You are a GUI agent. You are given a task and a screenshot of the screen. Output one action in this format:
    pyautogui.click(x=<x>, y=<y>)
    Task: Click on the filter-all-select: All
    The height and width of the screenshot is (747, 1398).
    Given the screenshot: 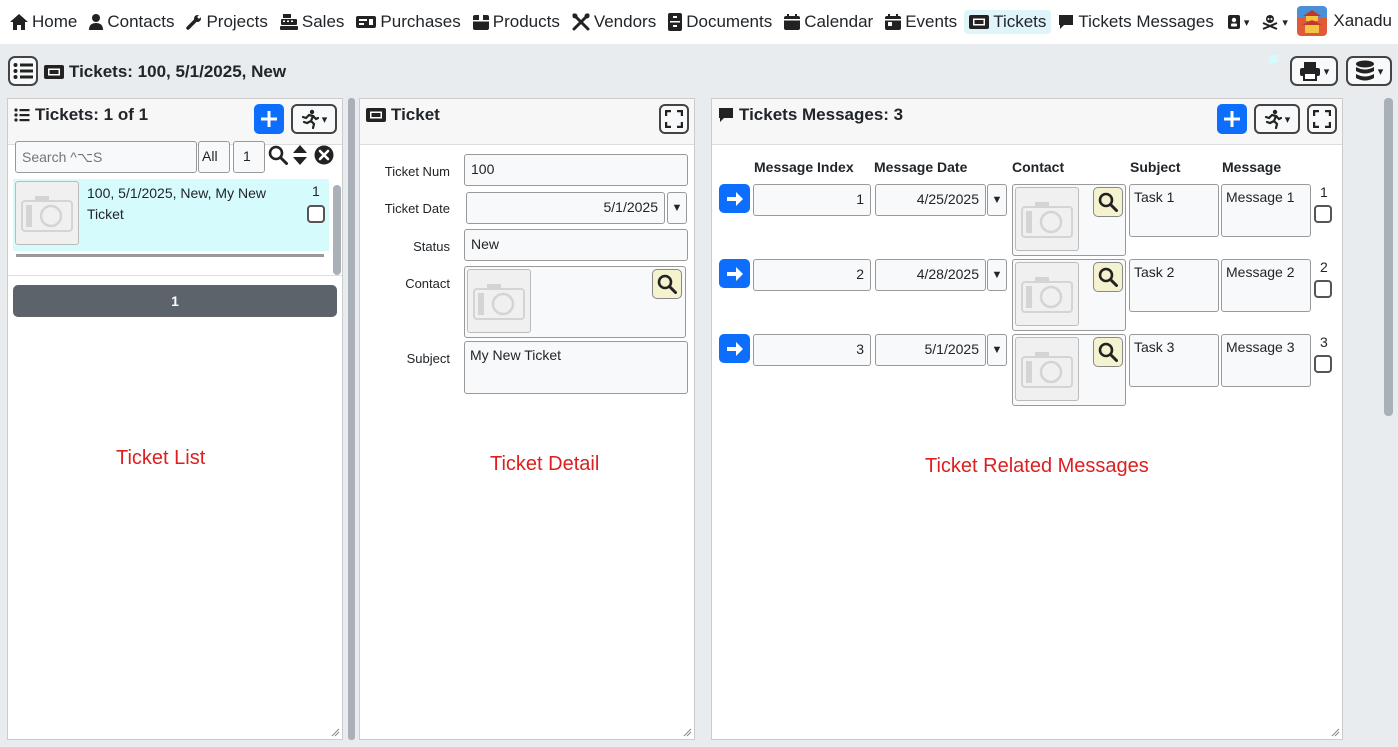 What is the action you would take?
    pyautogui.click(x=214, y=157)
    